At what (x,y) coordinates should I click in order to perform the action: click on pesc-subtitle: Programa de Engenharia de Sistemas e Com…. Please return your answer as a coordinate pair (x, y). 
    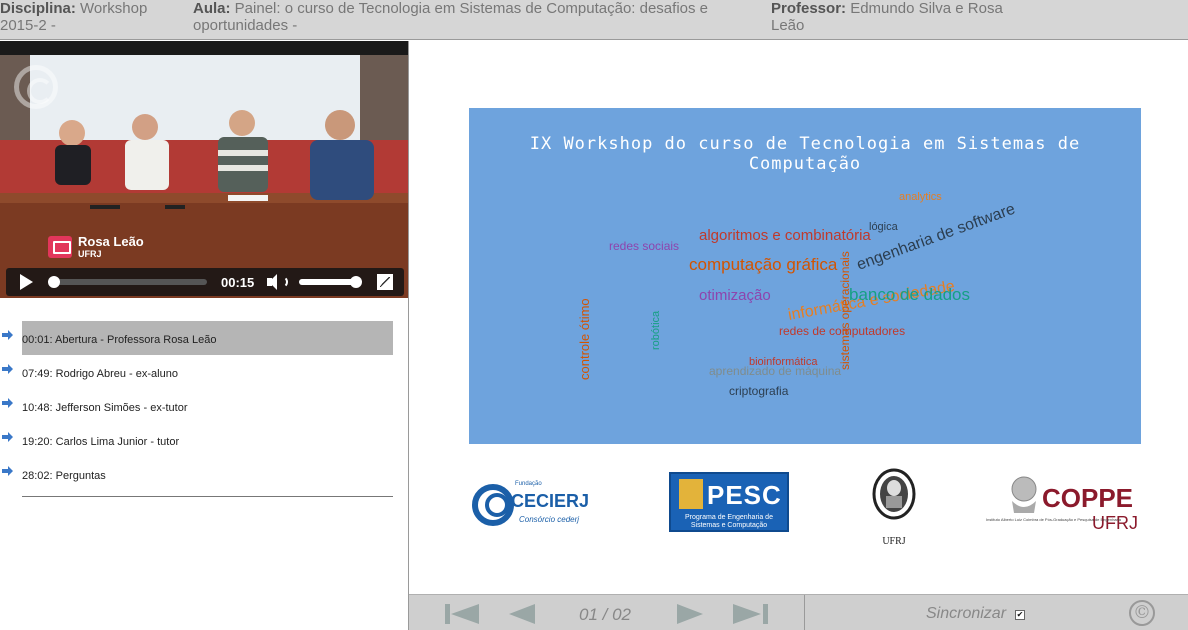
    Looking at the image, I should click on (729, 521).